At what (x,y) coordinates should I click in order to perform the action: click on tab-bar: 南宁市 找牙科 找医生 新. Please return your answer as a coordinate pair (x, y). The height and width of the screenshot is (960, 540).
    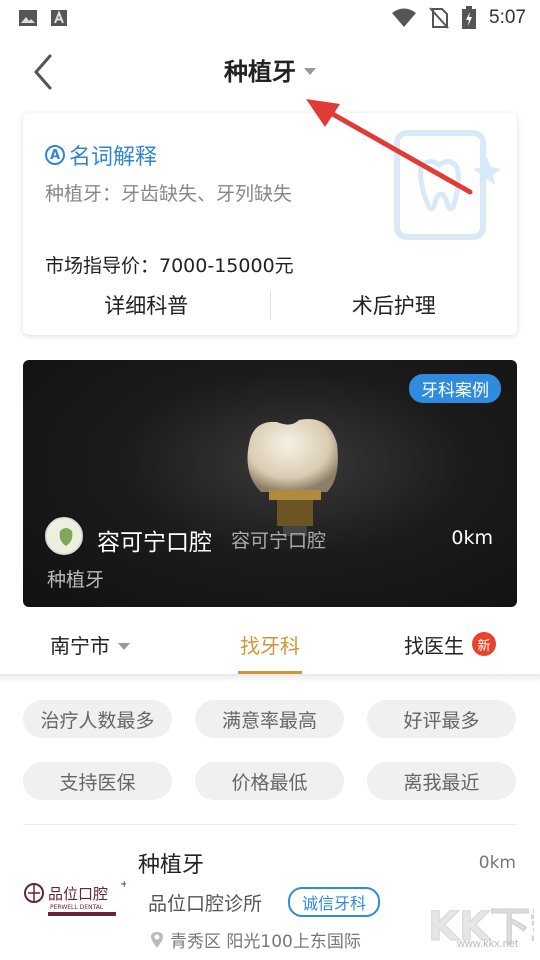
    Looking at the image, I should click on (270, 644).